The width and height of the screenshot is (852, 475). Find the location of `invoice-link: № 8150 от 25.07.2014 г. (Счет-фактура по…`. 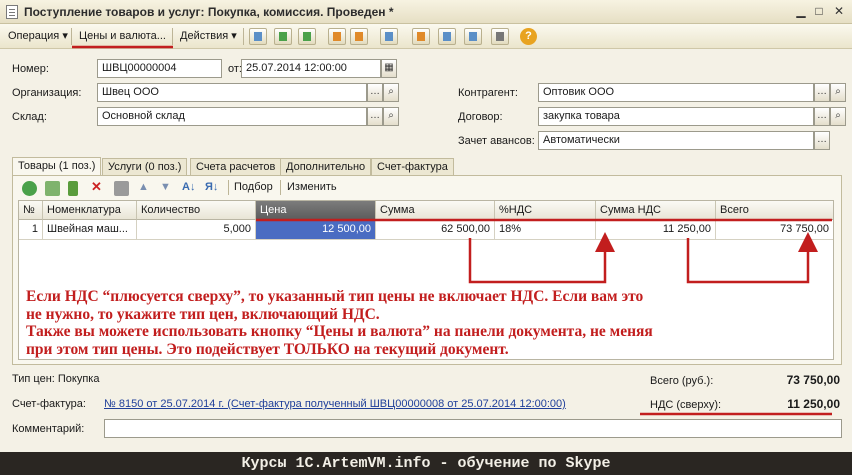

invoice-link: № 8150 от 25.07.2014 г. (Счет-фактура по… is located at coordinates (335, 404).